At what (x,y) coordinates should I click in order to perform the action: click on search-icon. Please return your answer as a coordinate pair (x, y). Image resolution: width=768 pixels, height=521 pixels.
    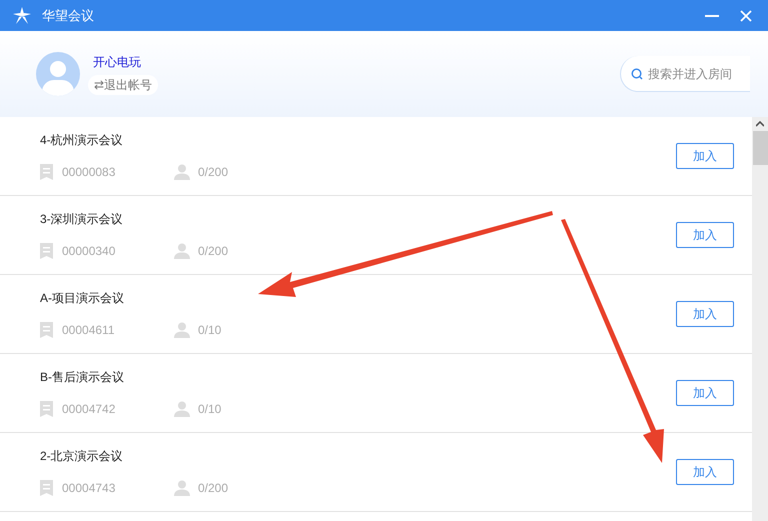
    Looking at the image, I should click on (637, 74).